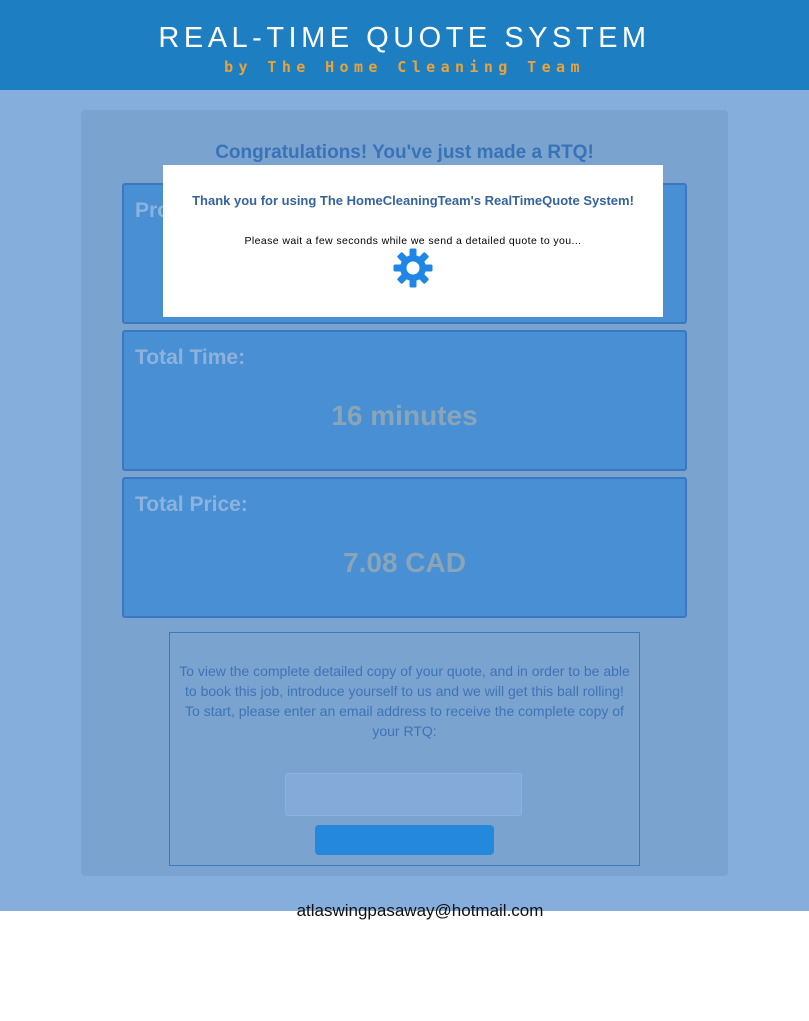 This screenshot has width=809, height=1021. Describe the element at coordinates (404, 38) in the screenshot. I see `app-title: REAL-TIME QUOTE SYSTEM` at that location.